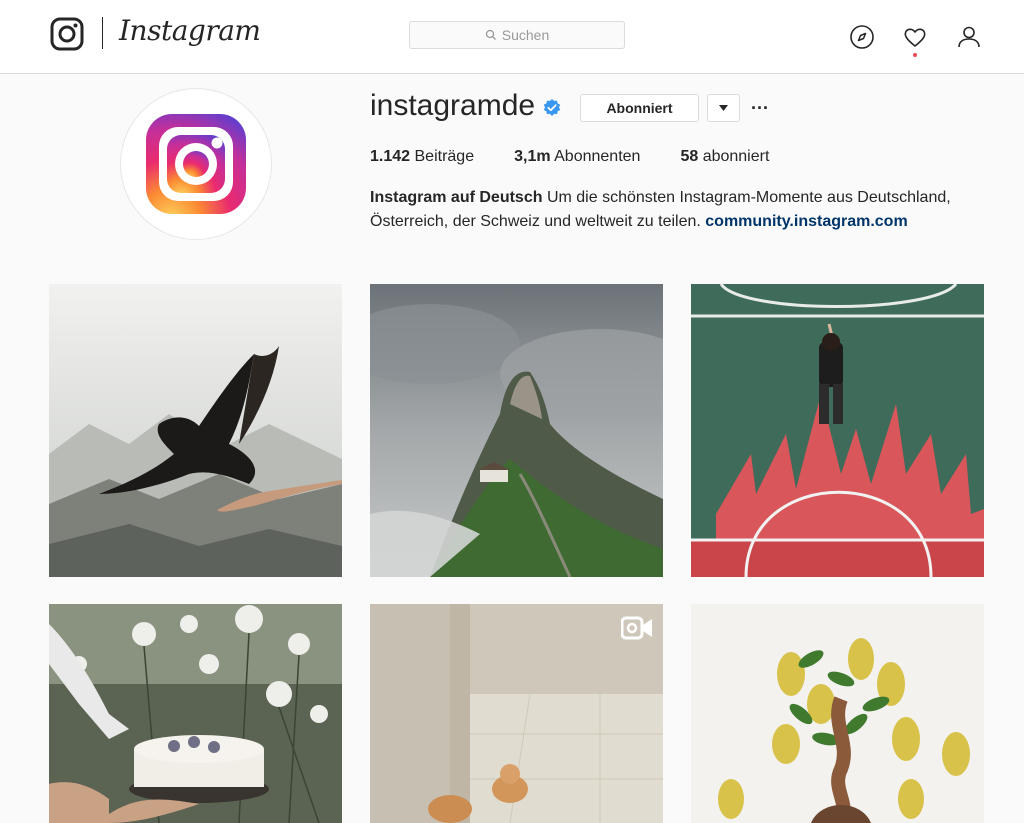 This screenshot has width=1024, height=823. I want to click on logo-divider, so click(102, 33).